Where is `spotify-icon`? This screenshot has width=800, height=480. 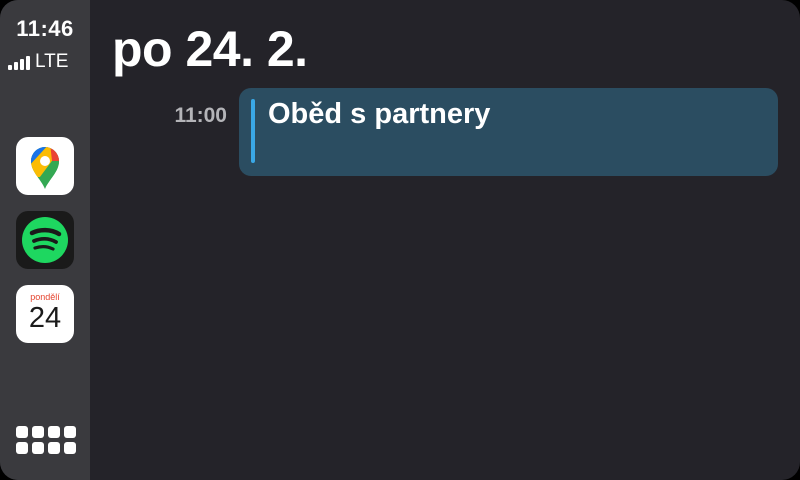 spotify-icon is located at coordinates (45, 240).